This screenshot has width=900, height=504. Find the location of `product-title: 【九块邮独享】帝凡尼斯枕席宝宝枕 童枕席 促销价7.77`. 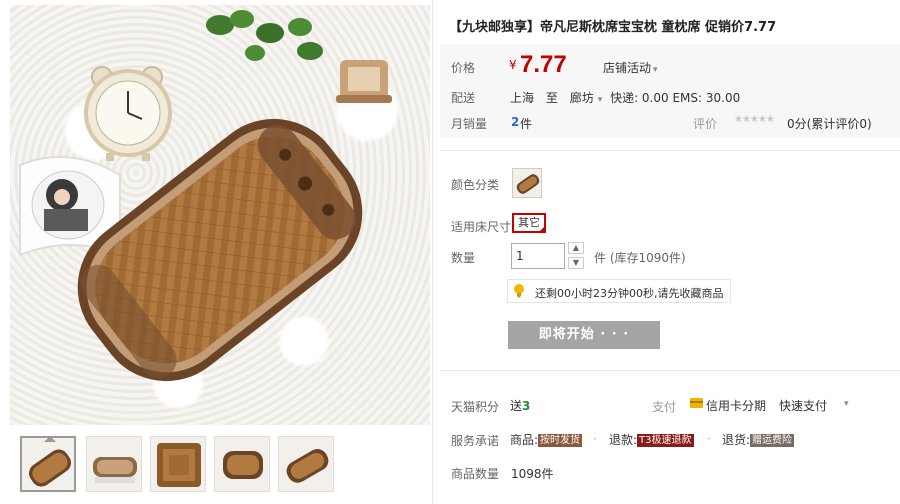

product-title: 【九块邮独享】帝凡尼斯枕席宝宝枕 童枕席 促销价7.77 is located at coordinates (613, 27).